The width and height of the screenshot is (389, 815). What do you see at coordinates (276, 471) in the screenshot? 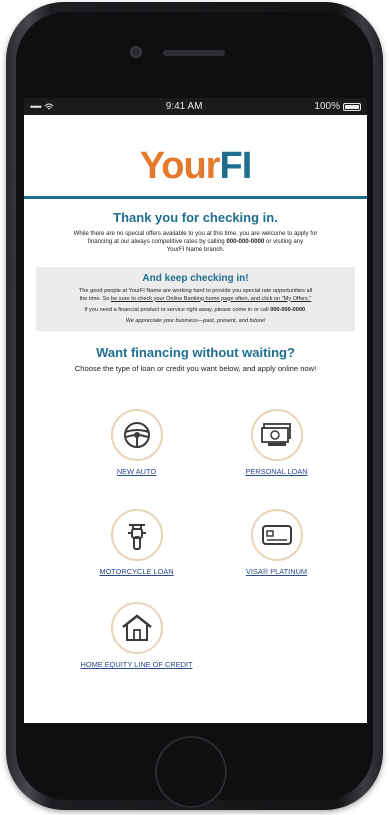
I see `personal-loan-link: PERSONAL LOAN` at bounding box center [276, 471].